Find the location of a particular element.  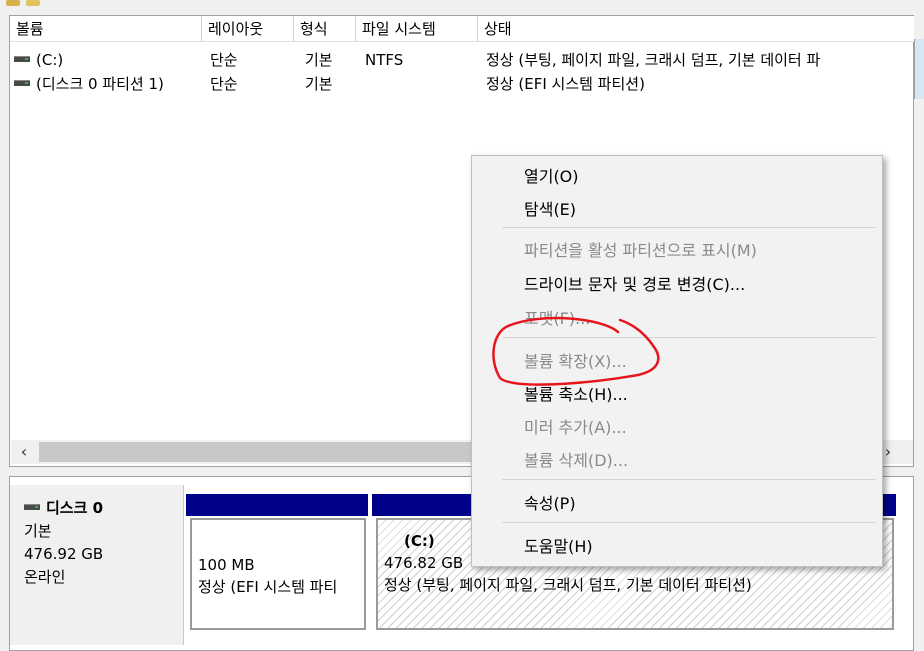

disk-size: 476.92 GB is located at coordinates (64, 554).